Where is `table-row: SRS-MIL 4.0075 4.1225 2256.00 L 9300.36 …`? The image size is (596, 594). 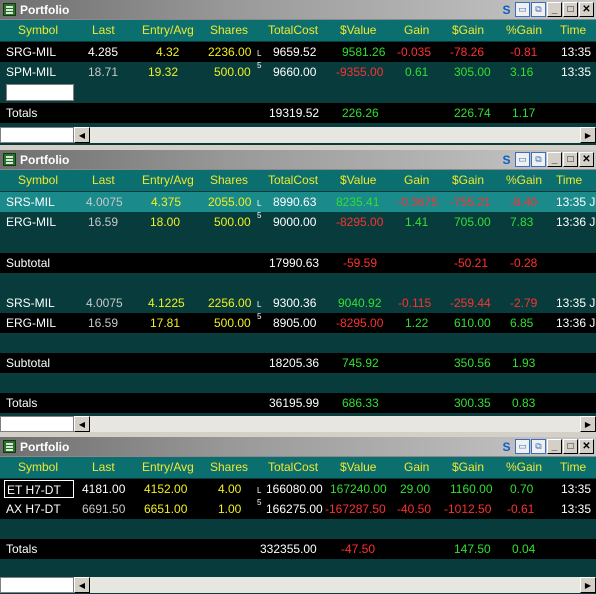 table-row: SRS-MIL 4.0075 4.1225 2256.00 L 9300.36 … is located at coordinates (298, 303).